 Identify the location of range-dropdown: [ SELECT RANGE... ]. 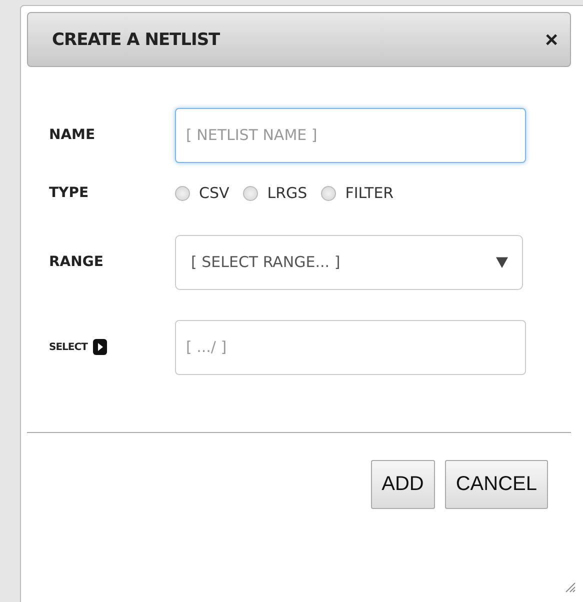
(349, 262).